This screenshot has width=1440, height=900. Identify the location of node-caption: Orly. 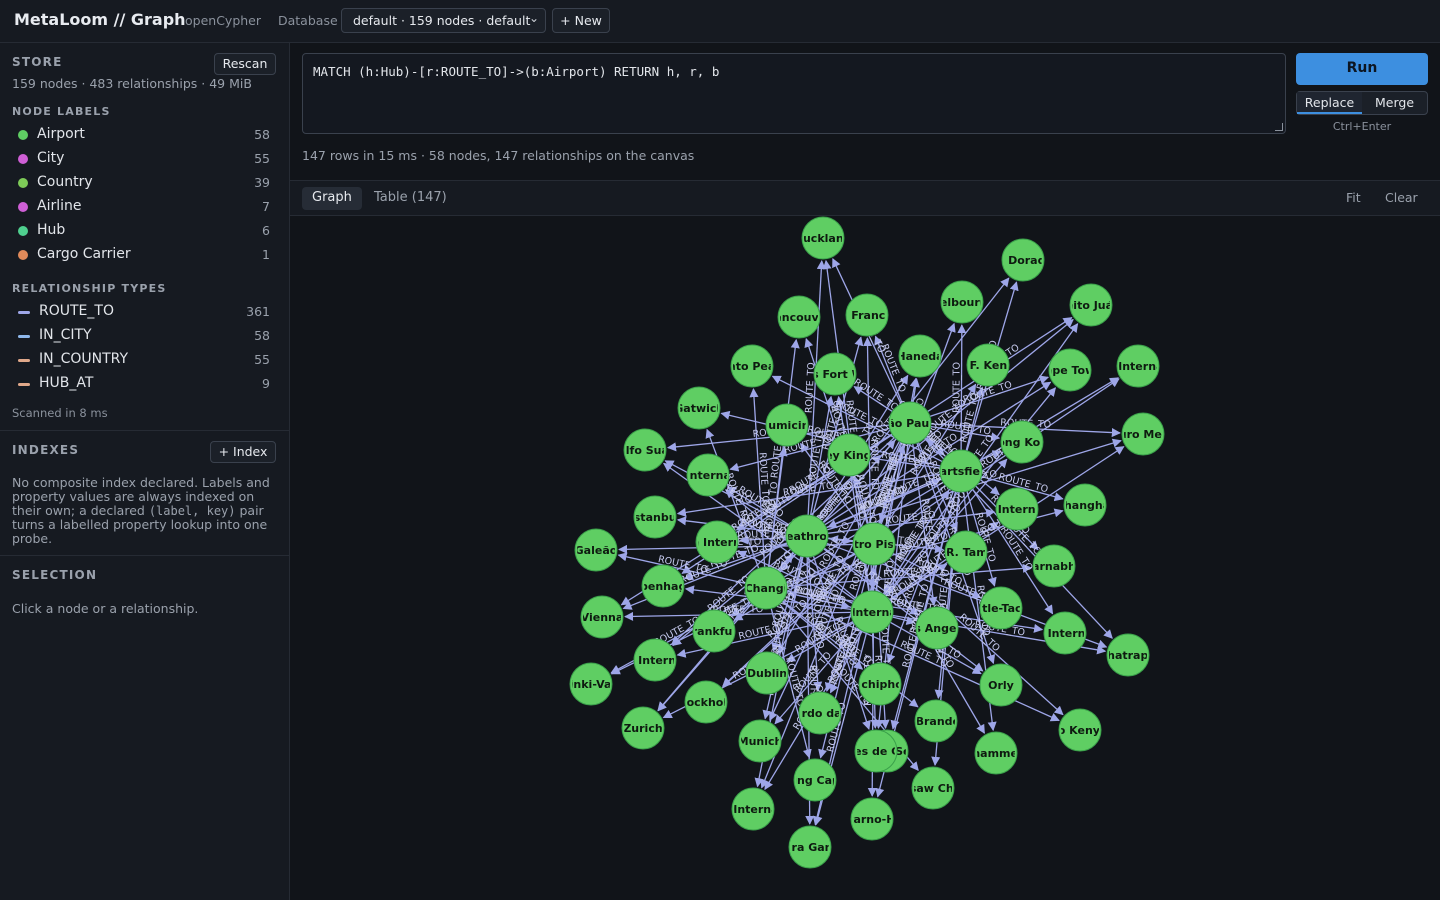
(1001, 685).